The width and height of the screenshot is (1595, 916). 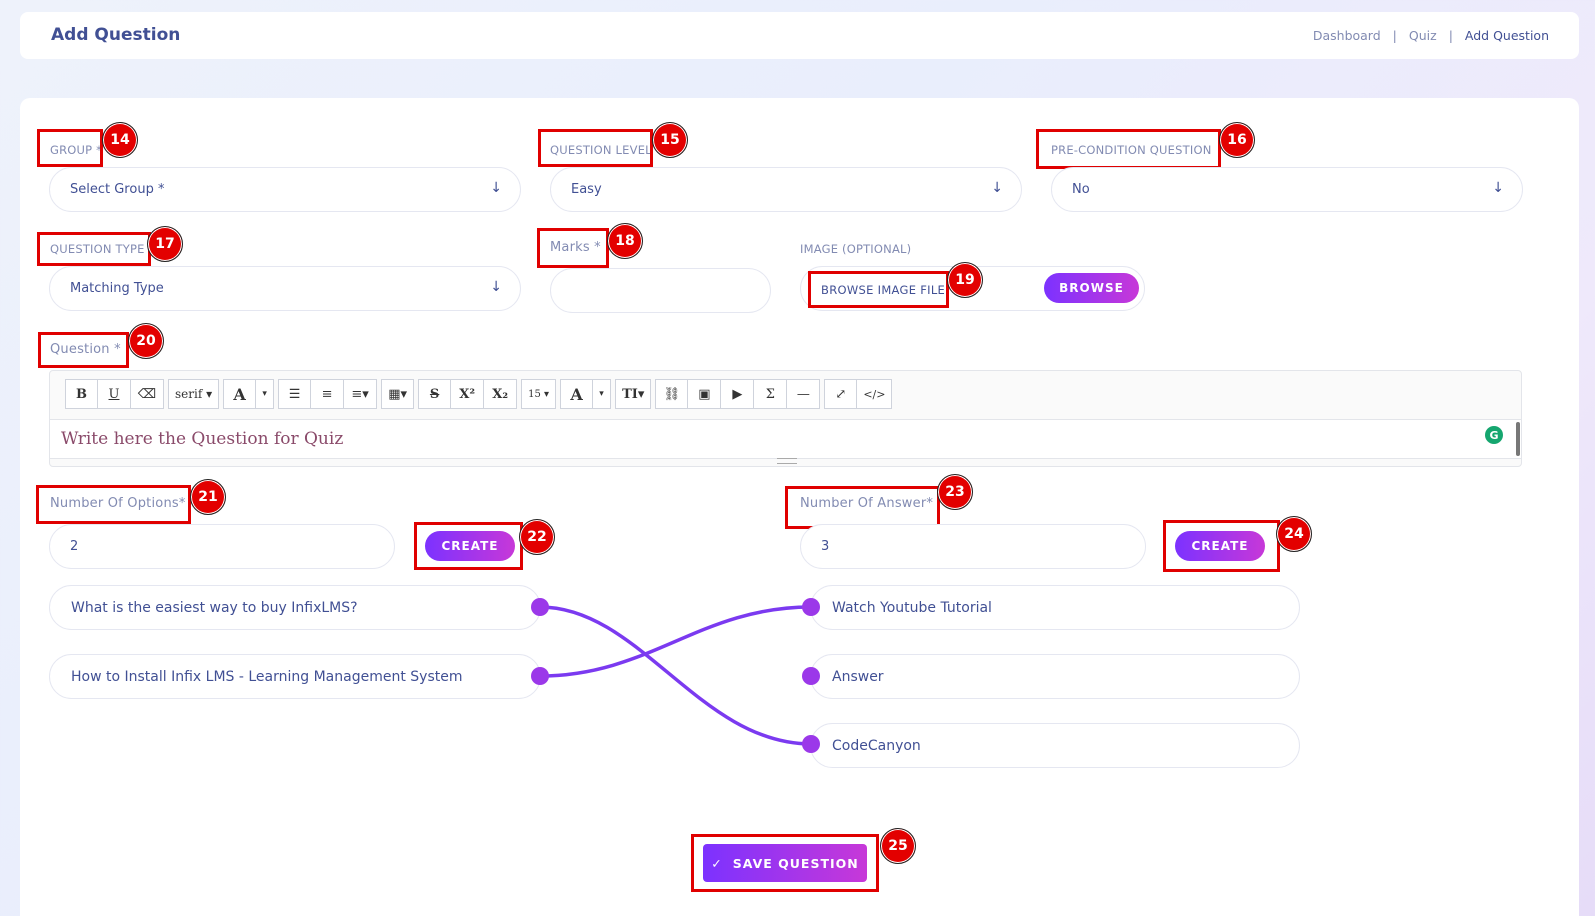 What do you see at coordinates (675, 675) in the screenshot?
I see `matching-connectors` at bounding box center [675, 675].